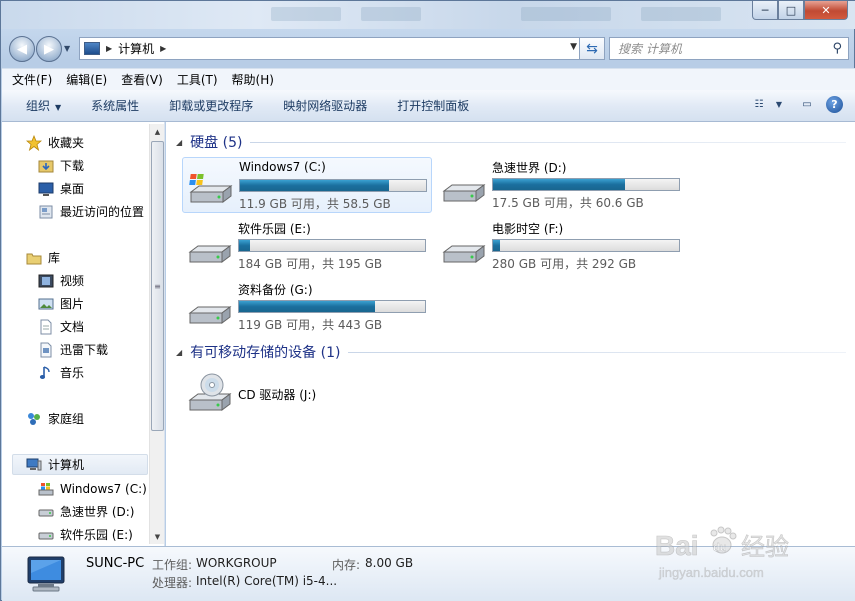  I want to click on workgroup-value: WORKGROUP, so click(236, 563).